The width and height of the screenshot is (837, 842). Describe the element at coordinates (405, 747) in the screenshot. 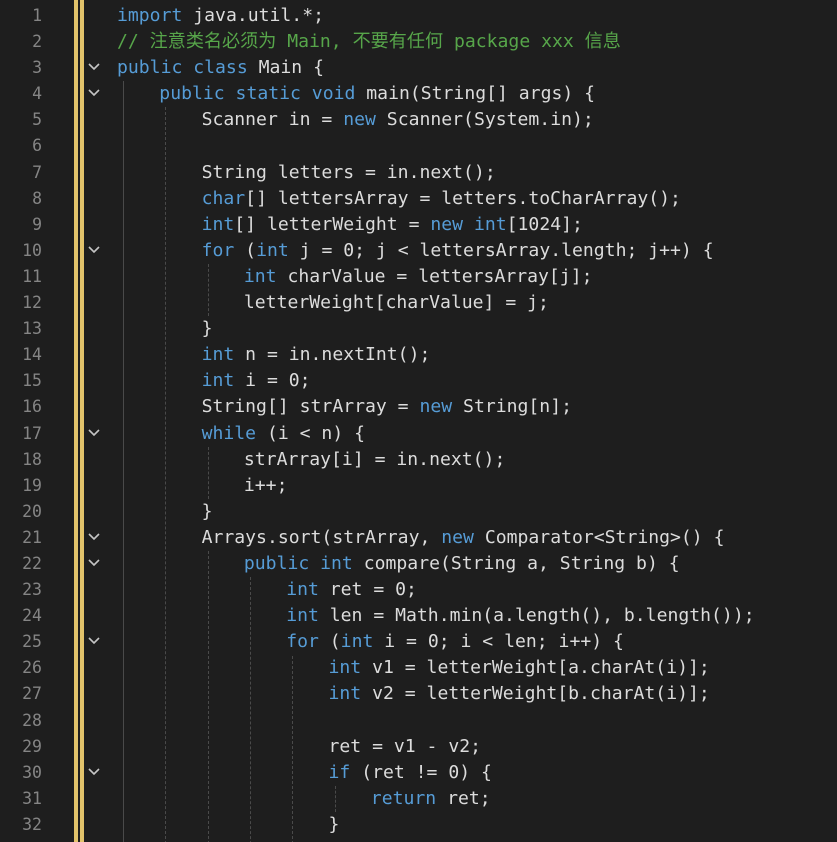

I see `code-text: ret = v1 - v2;` at that location.